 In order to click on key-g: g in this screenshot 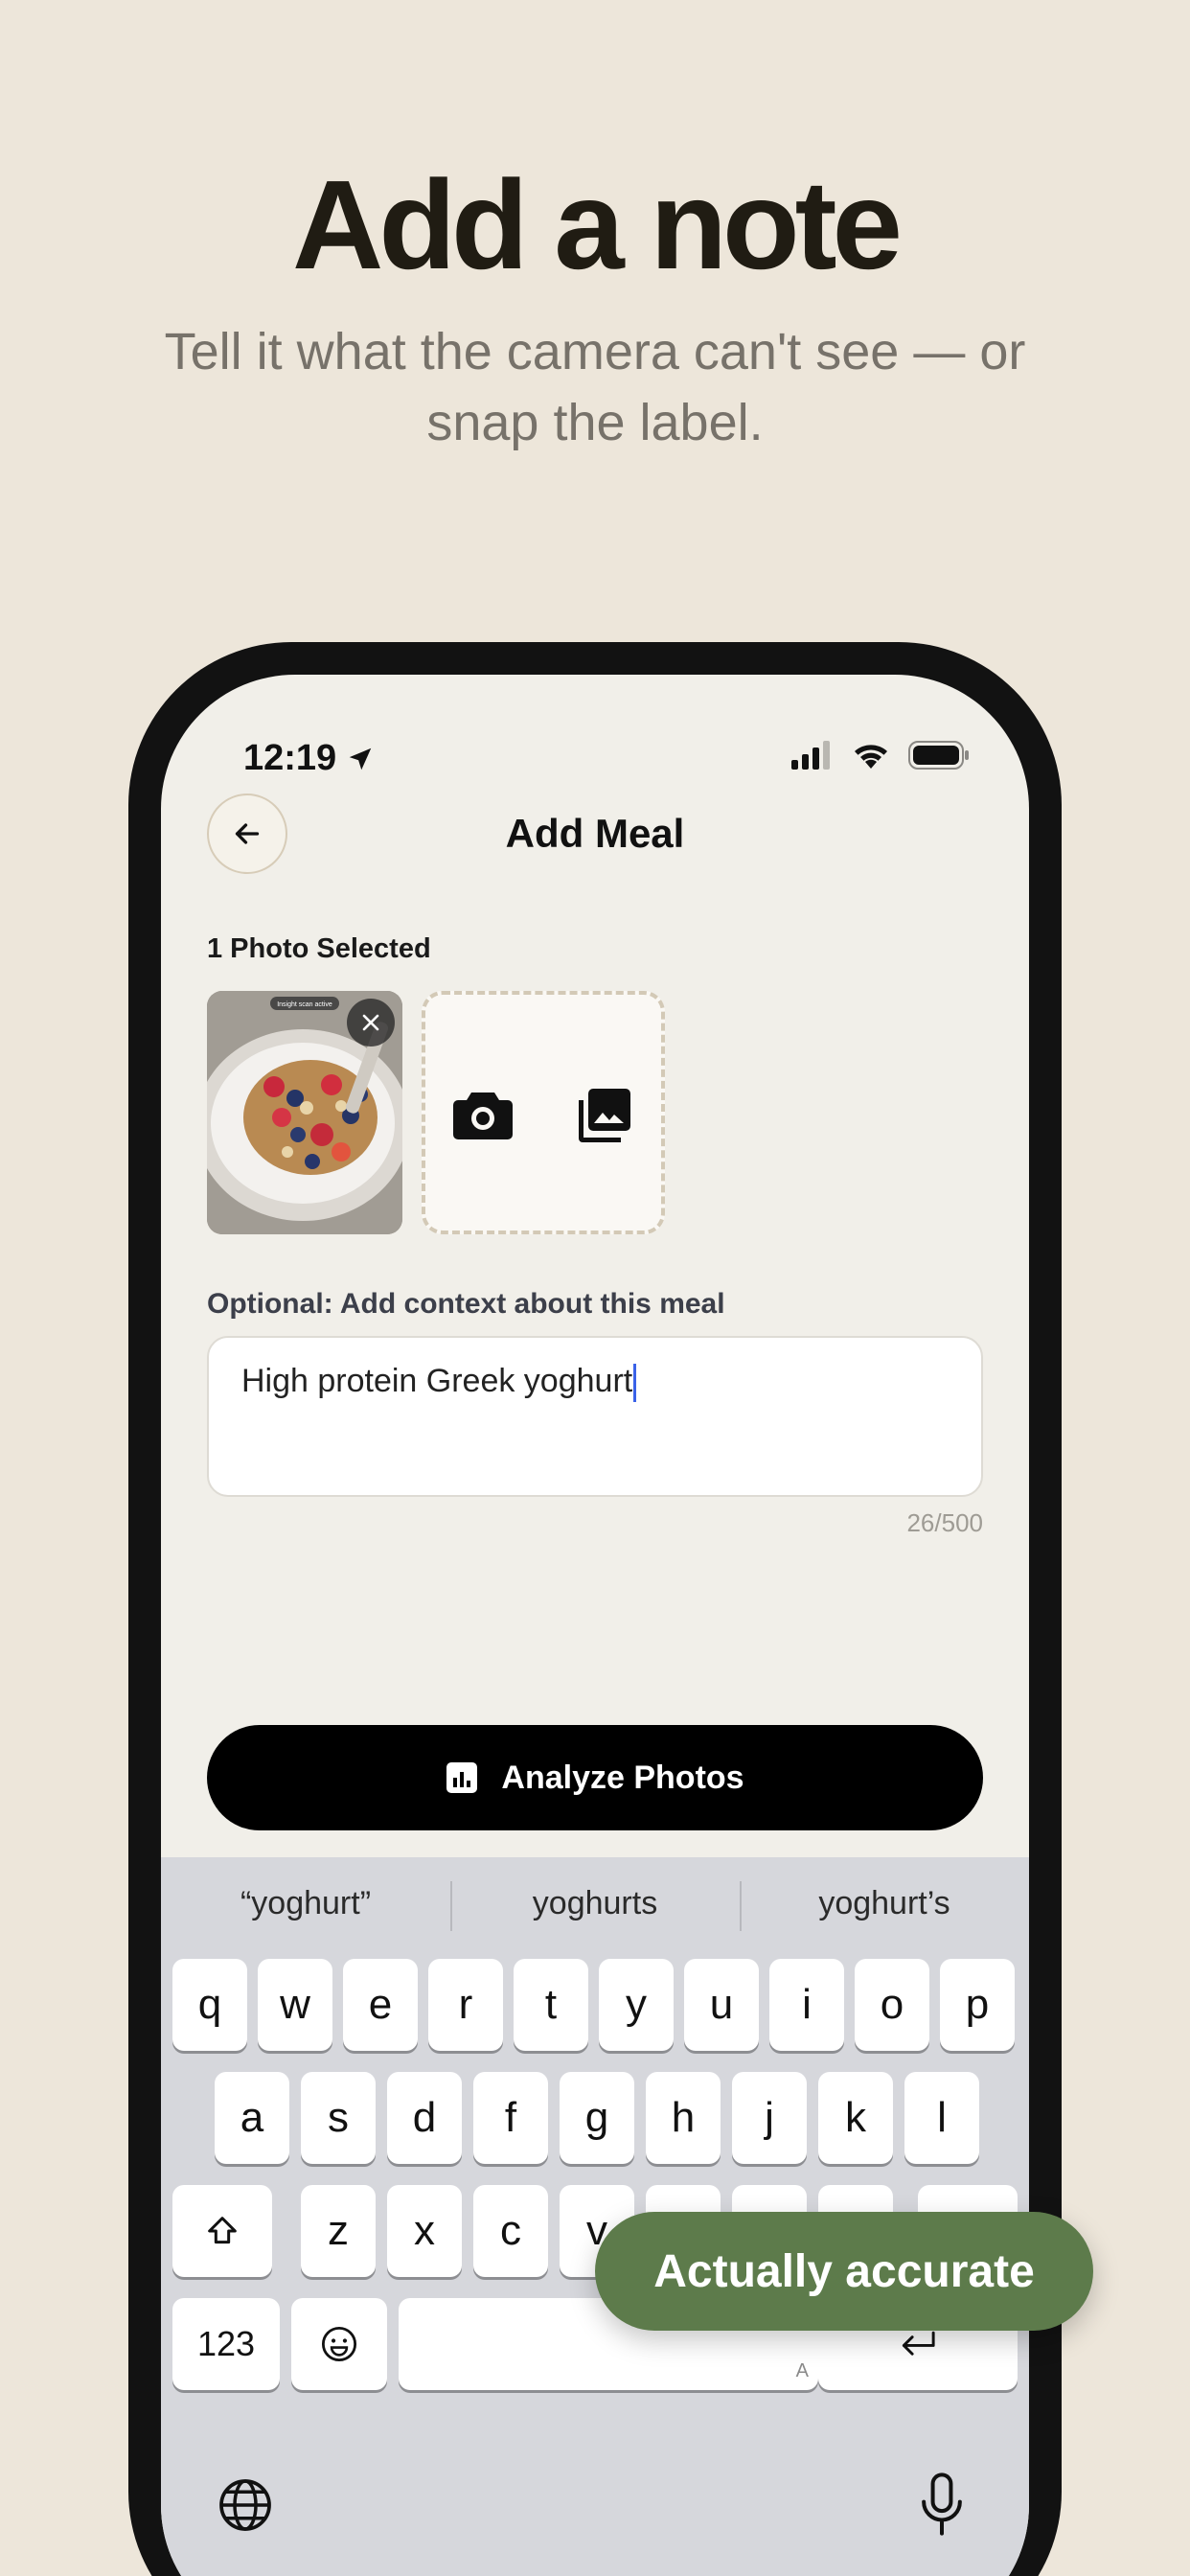, I will do `click(597, 2118)`.